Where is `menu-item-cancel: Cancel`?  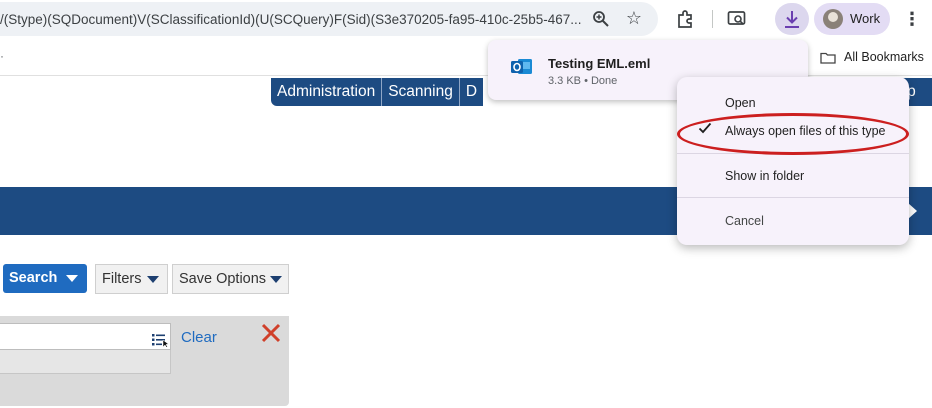
menu-item-cancel: Cancel is located at coordinates (744, 221).